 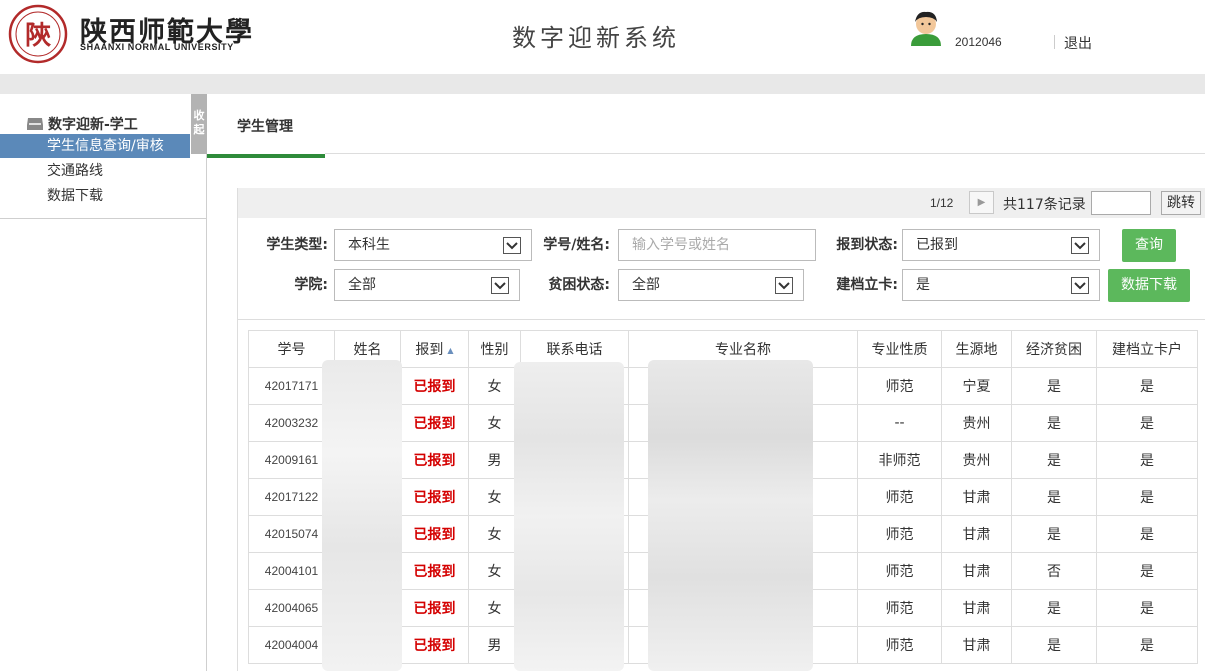 What do you see at coordinates (602, 84) in the screenshot?
I see `header-gray-bar` at bounding box center [602, 84].